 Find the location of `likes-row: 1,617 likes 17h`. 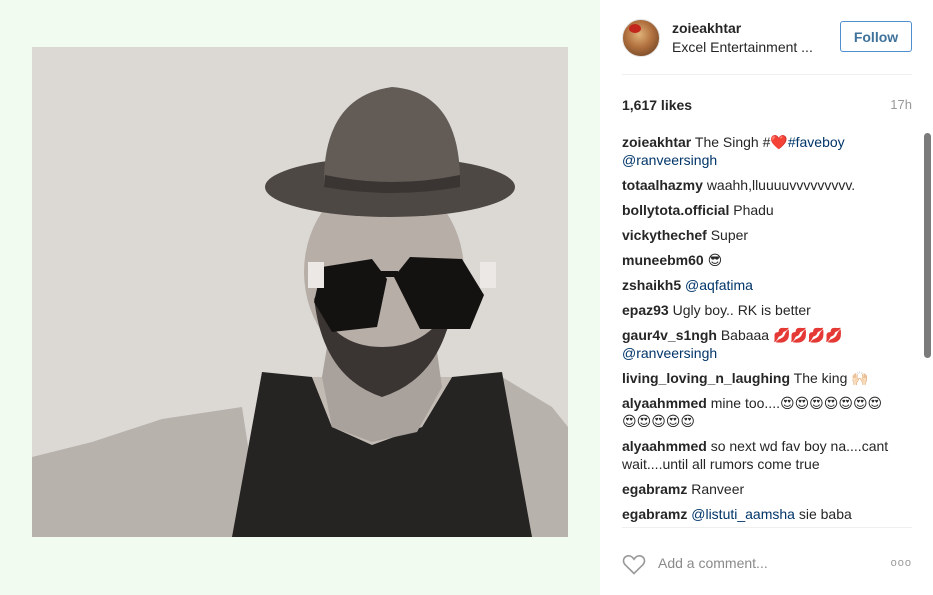

likes-row: 1,617 likes 17h is located at coordinates (767, 106).